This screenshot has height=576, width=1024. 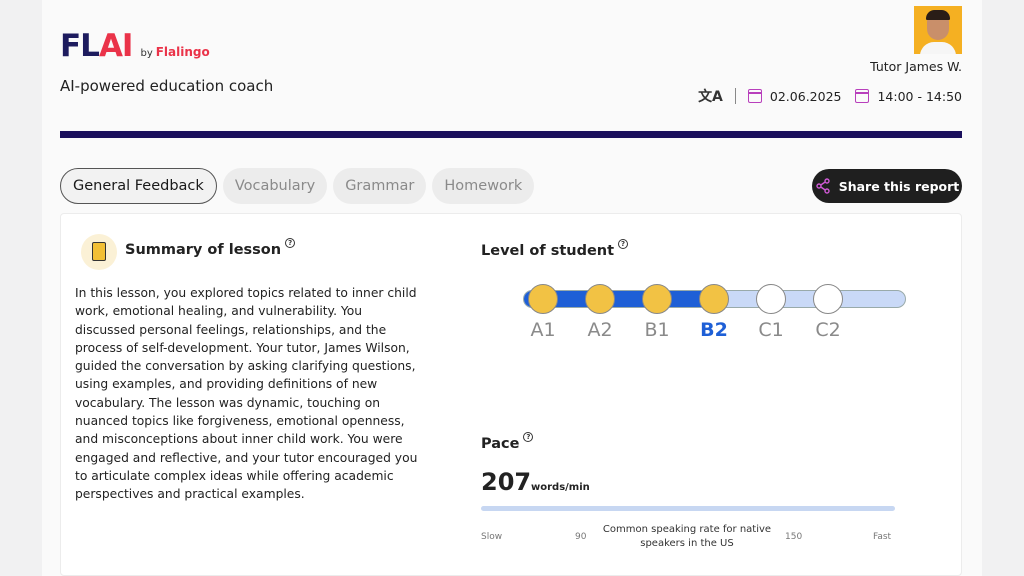 I want to click on calendar-clock-icon, so click(x=862, y=96).